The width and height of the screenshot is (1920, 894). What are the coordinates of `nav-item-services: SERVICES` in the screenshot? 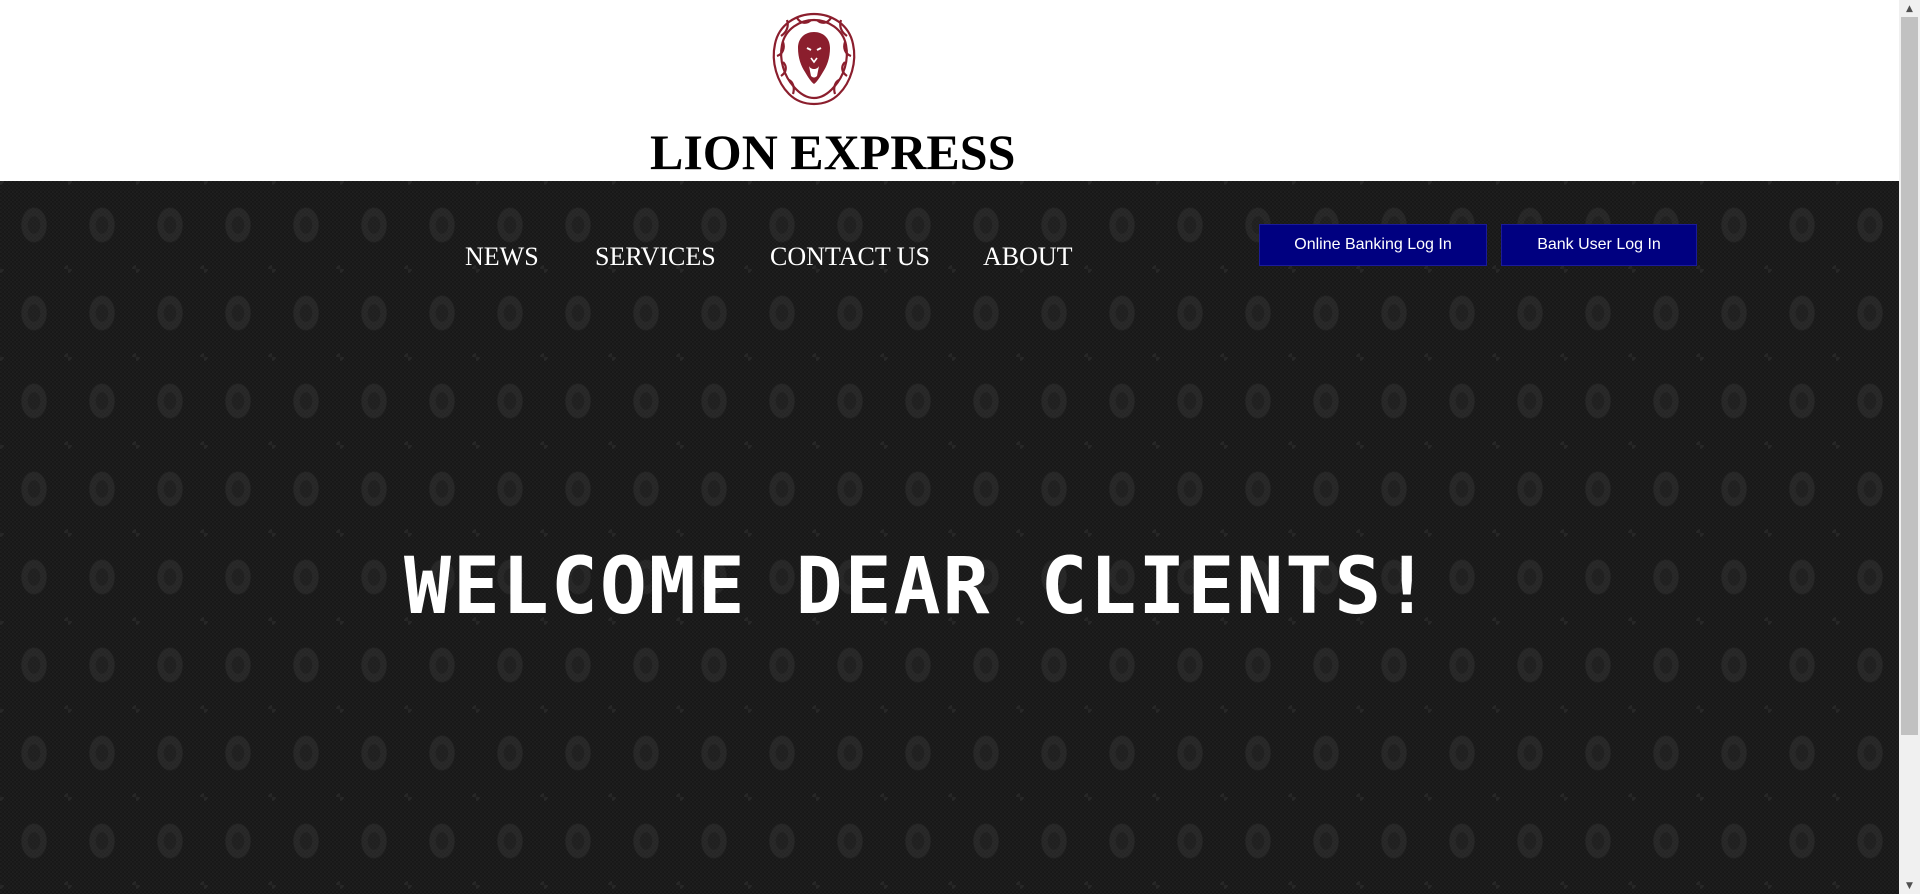 It's located at (655, 257).